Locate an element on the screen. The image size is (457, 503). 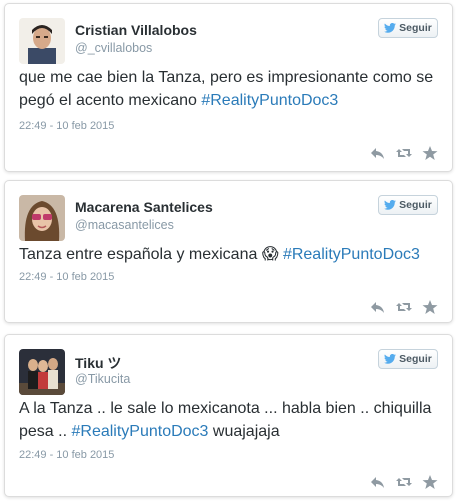
author-name: Macarena Santelices is located at coordinates (144, 207).